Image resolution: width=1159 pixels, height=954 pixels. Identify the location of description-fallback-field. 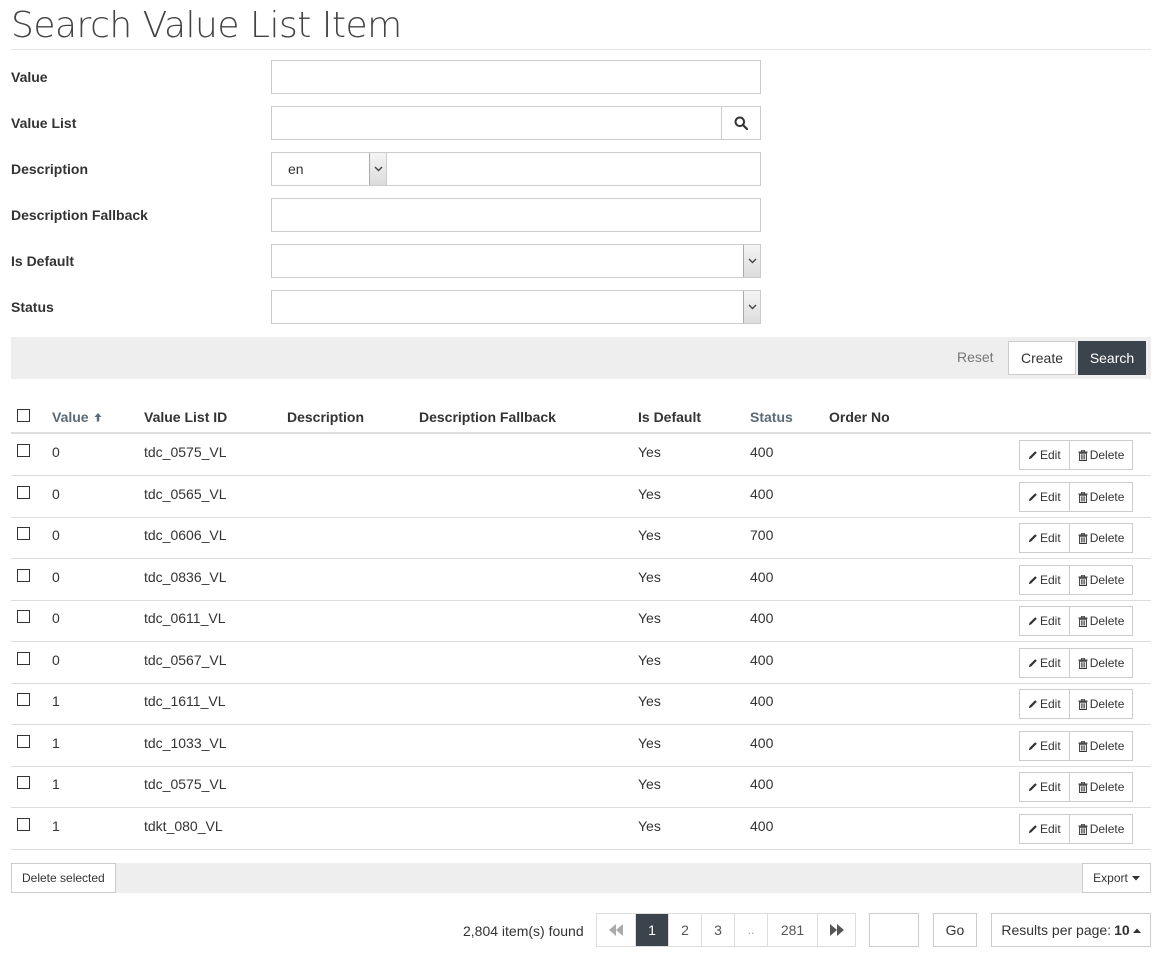
(516, 215).